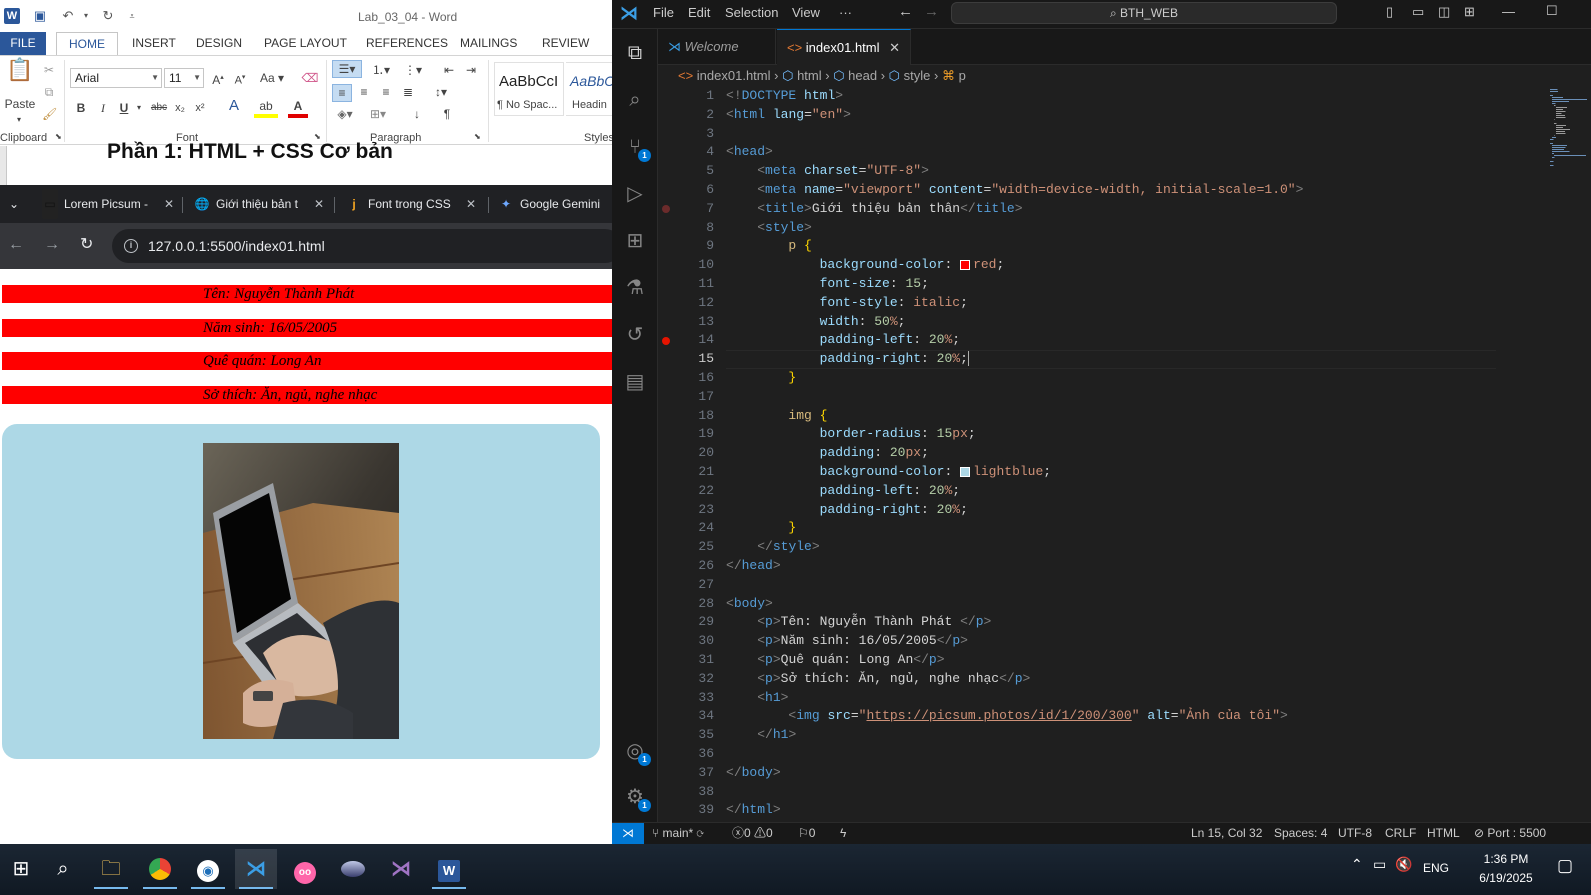 This screenshot has height=895, width=1591. I want to click on extensions-icon: ⊞, so click(635, 241).